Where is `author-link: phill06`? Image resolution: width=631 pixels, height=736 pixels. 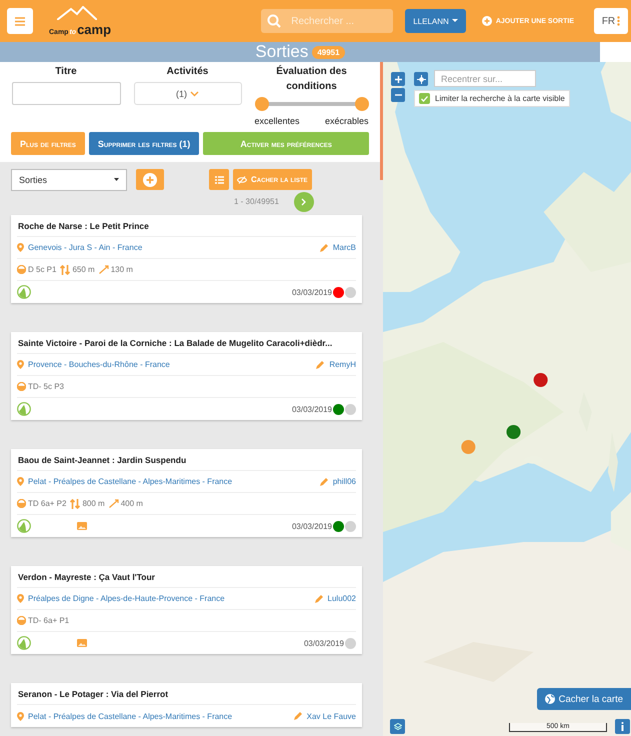
author-link: phill06 is located at coordinates (344, 481).